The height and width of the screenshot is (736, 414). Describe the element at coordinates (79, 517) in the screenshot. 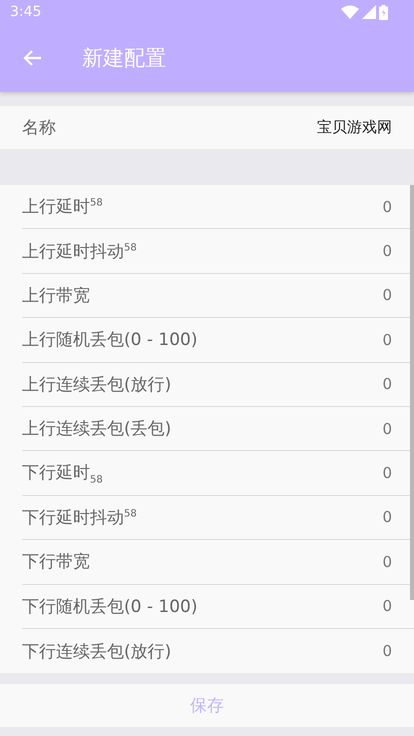

I see `setting-label: 下行延时抖动$^{58}$` at that location.